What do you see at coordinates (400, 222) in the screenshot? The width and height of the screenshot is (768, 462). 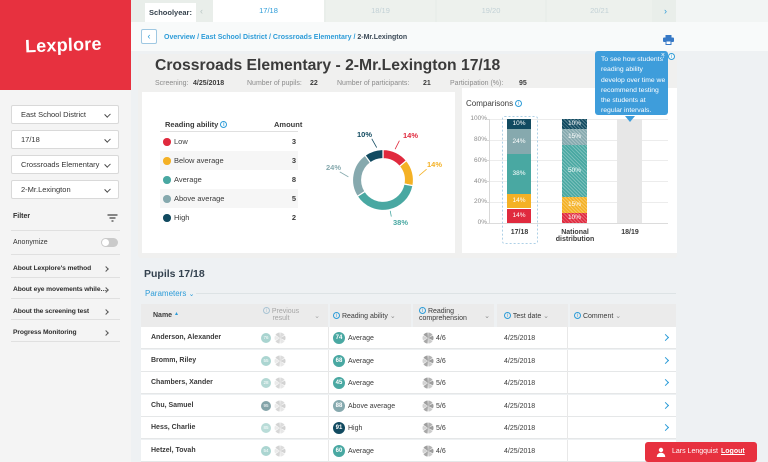 I see `svg-text: 38%` at bounding box center [400, 222].